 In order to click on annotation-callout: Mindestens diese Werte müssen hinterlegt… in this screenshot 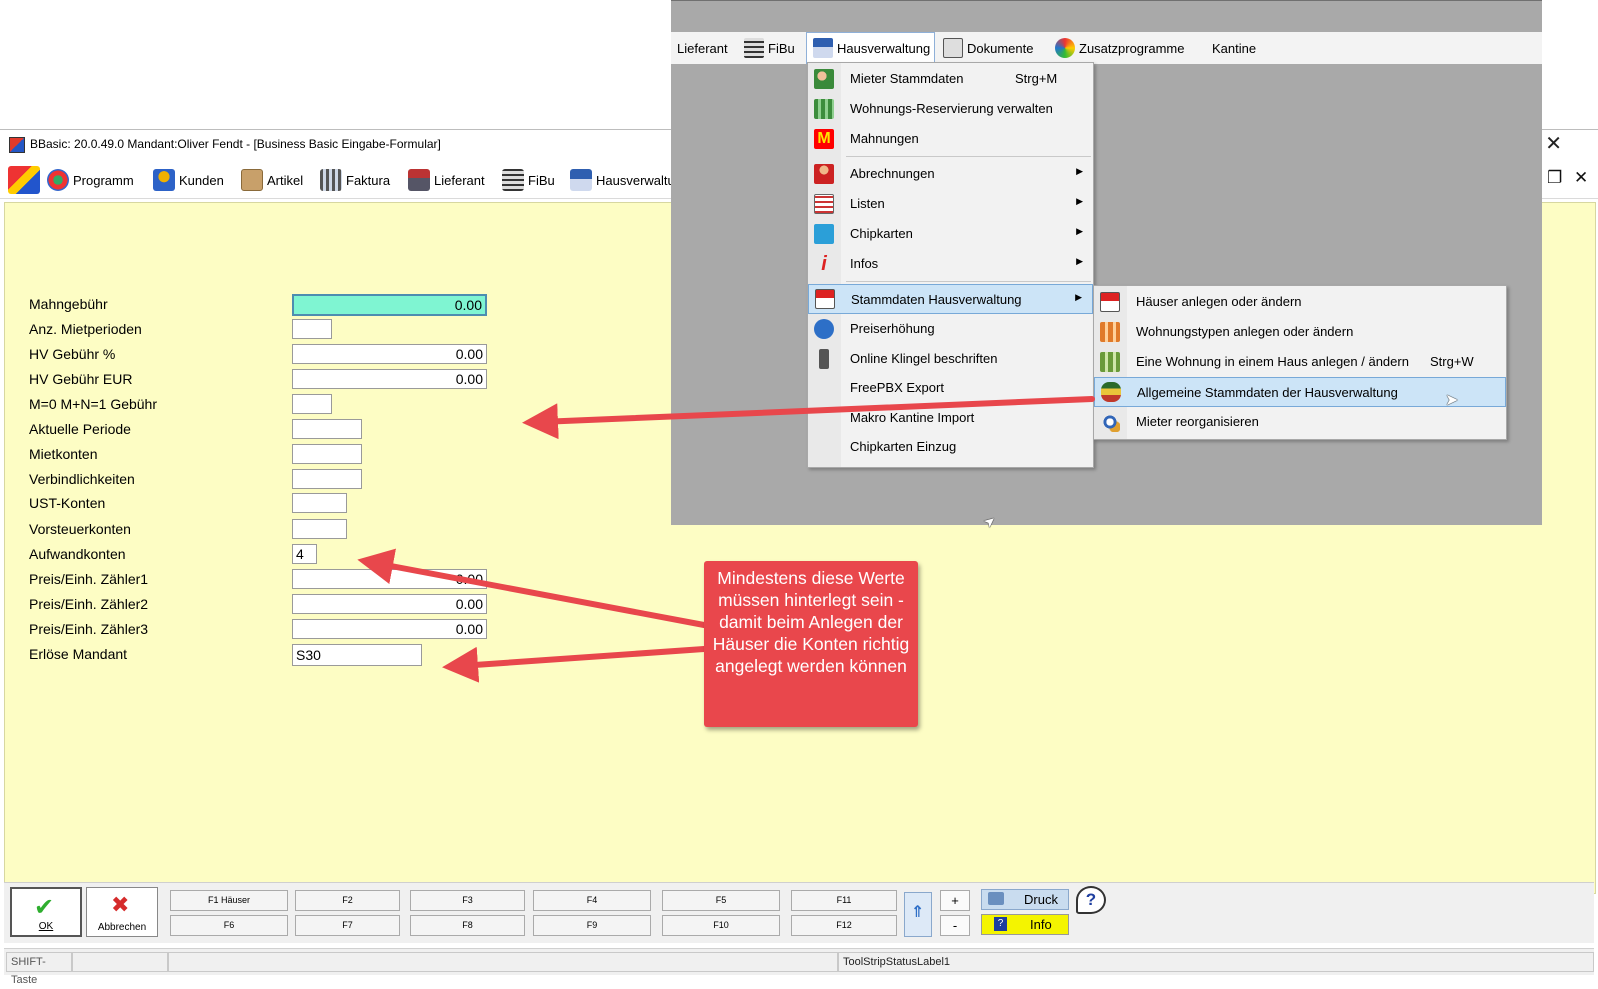, I will do `click(811, 644)`.